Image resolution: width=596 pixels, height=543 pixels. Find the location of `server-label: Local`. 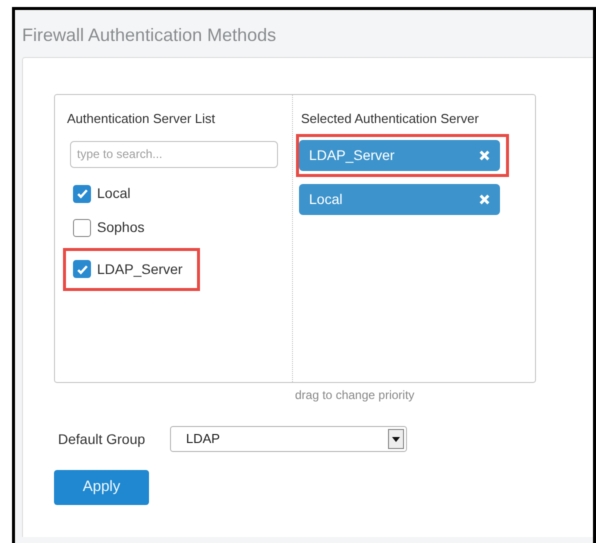

server-label: Local is located at coordinates (113, 193).